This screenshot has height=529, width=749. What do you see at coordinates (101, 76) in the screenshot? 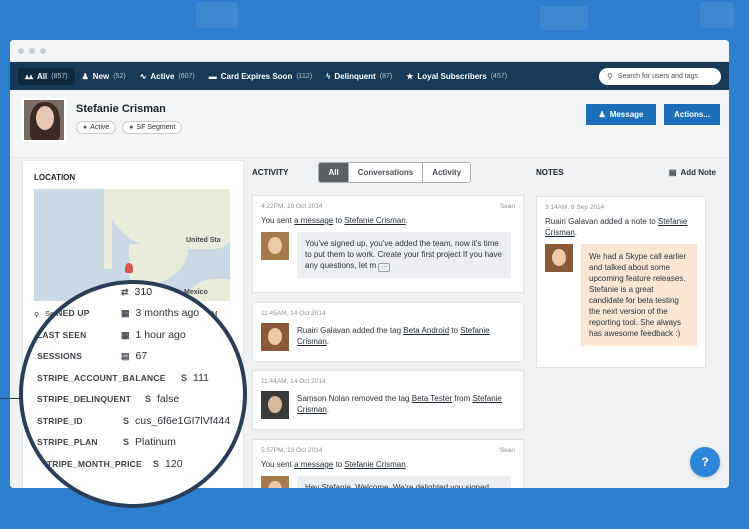
I see `nav-label: New` at bounding box center [101, 76].